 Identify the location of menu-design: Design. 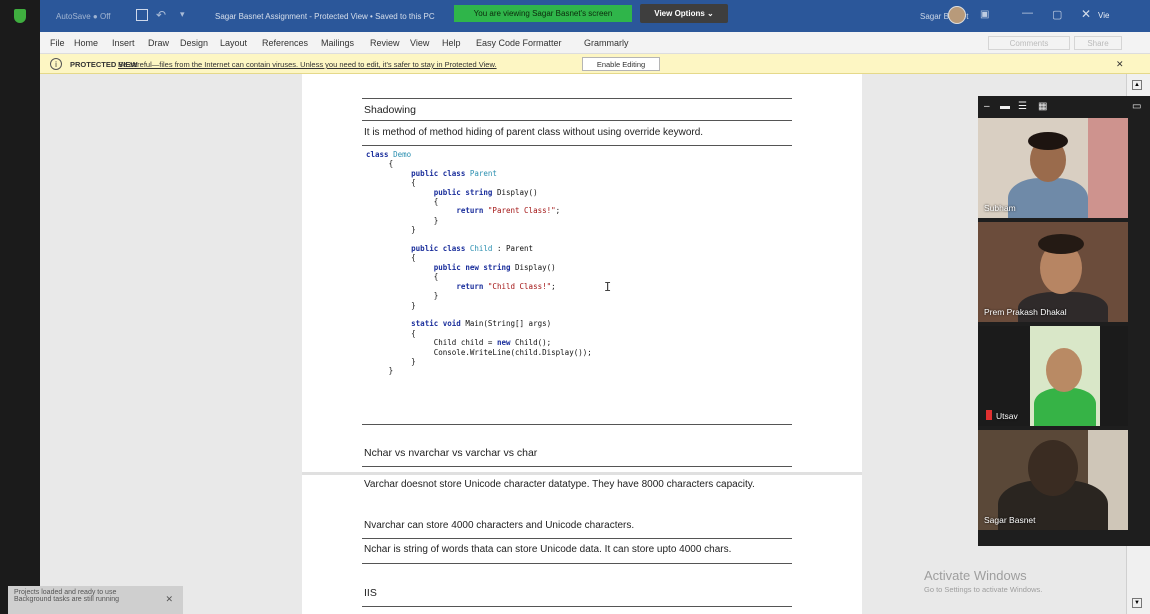
(194, 43).